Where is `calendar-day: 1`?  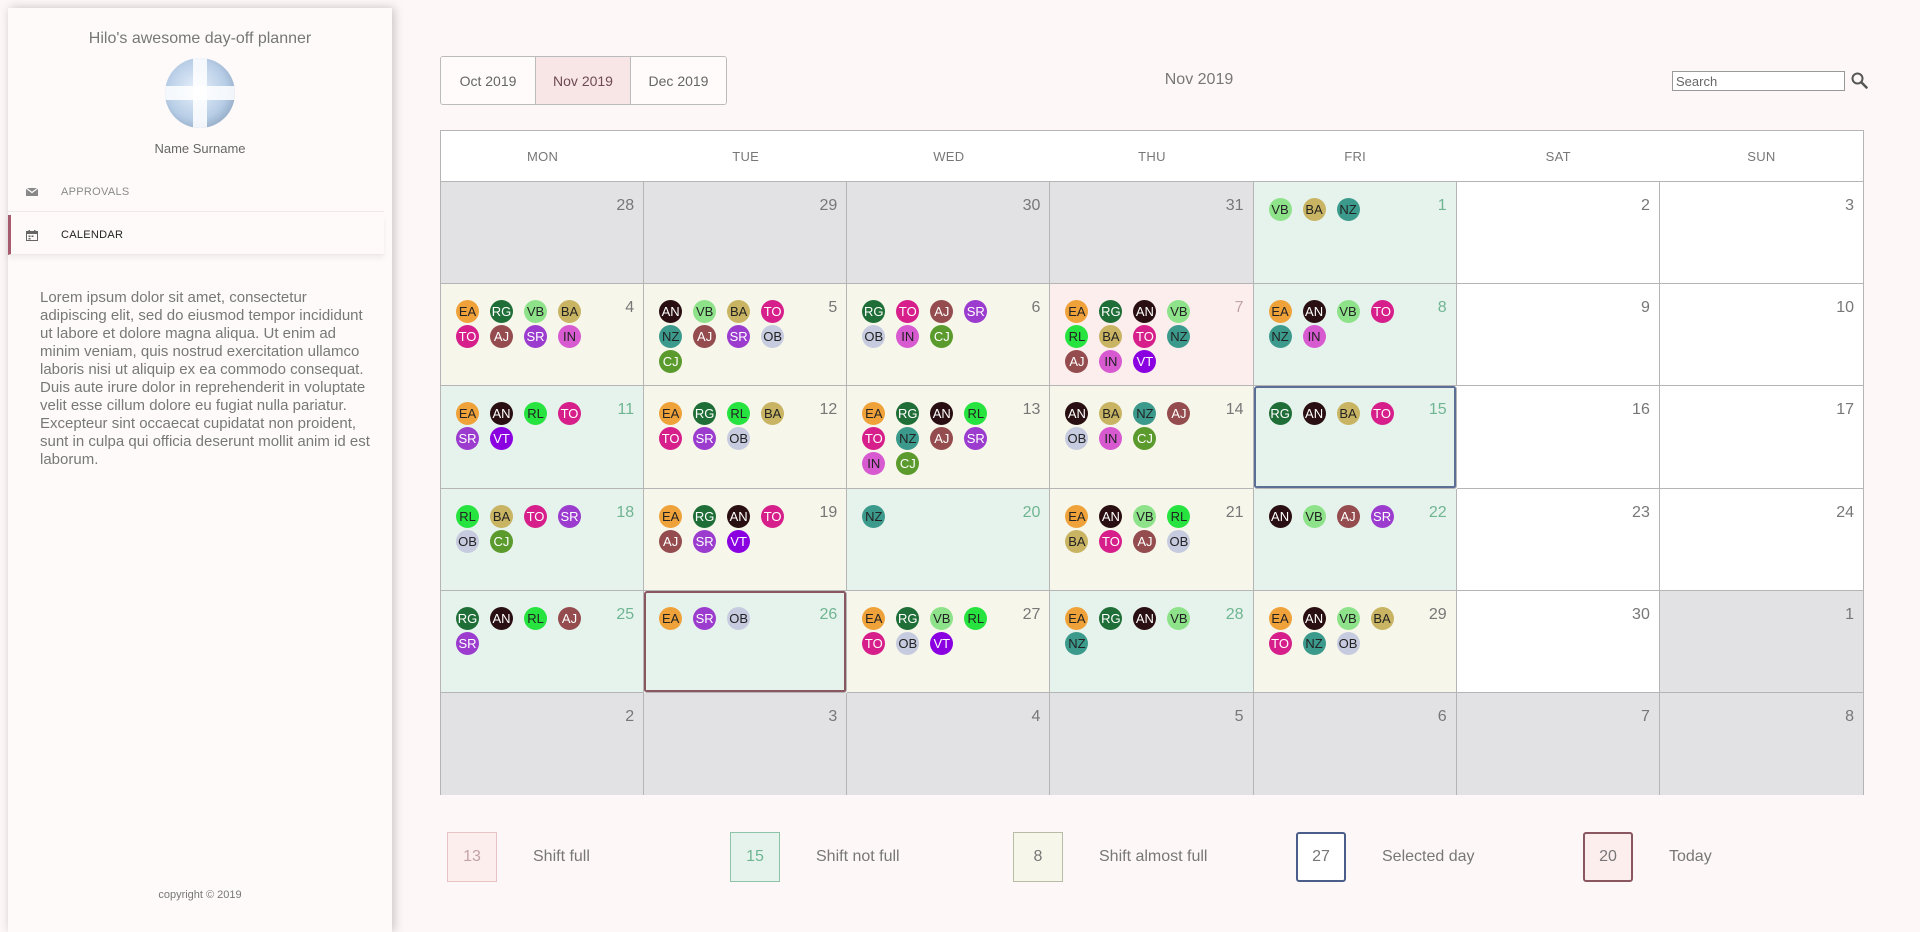 calendar-day: 1 is located at coordinates (1761, 641).